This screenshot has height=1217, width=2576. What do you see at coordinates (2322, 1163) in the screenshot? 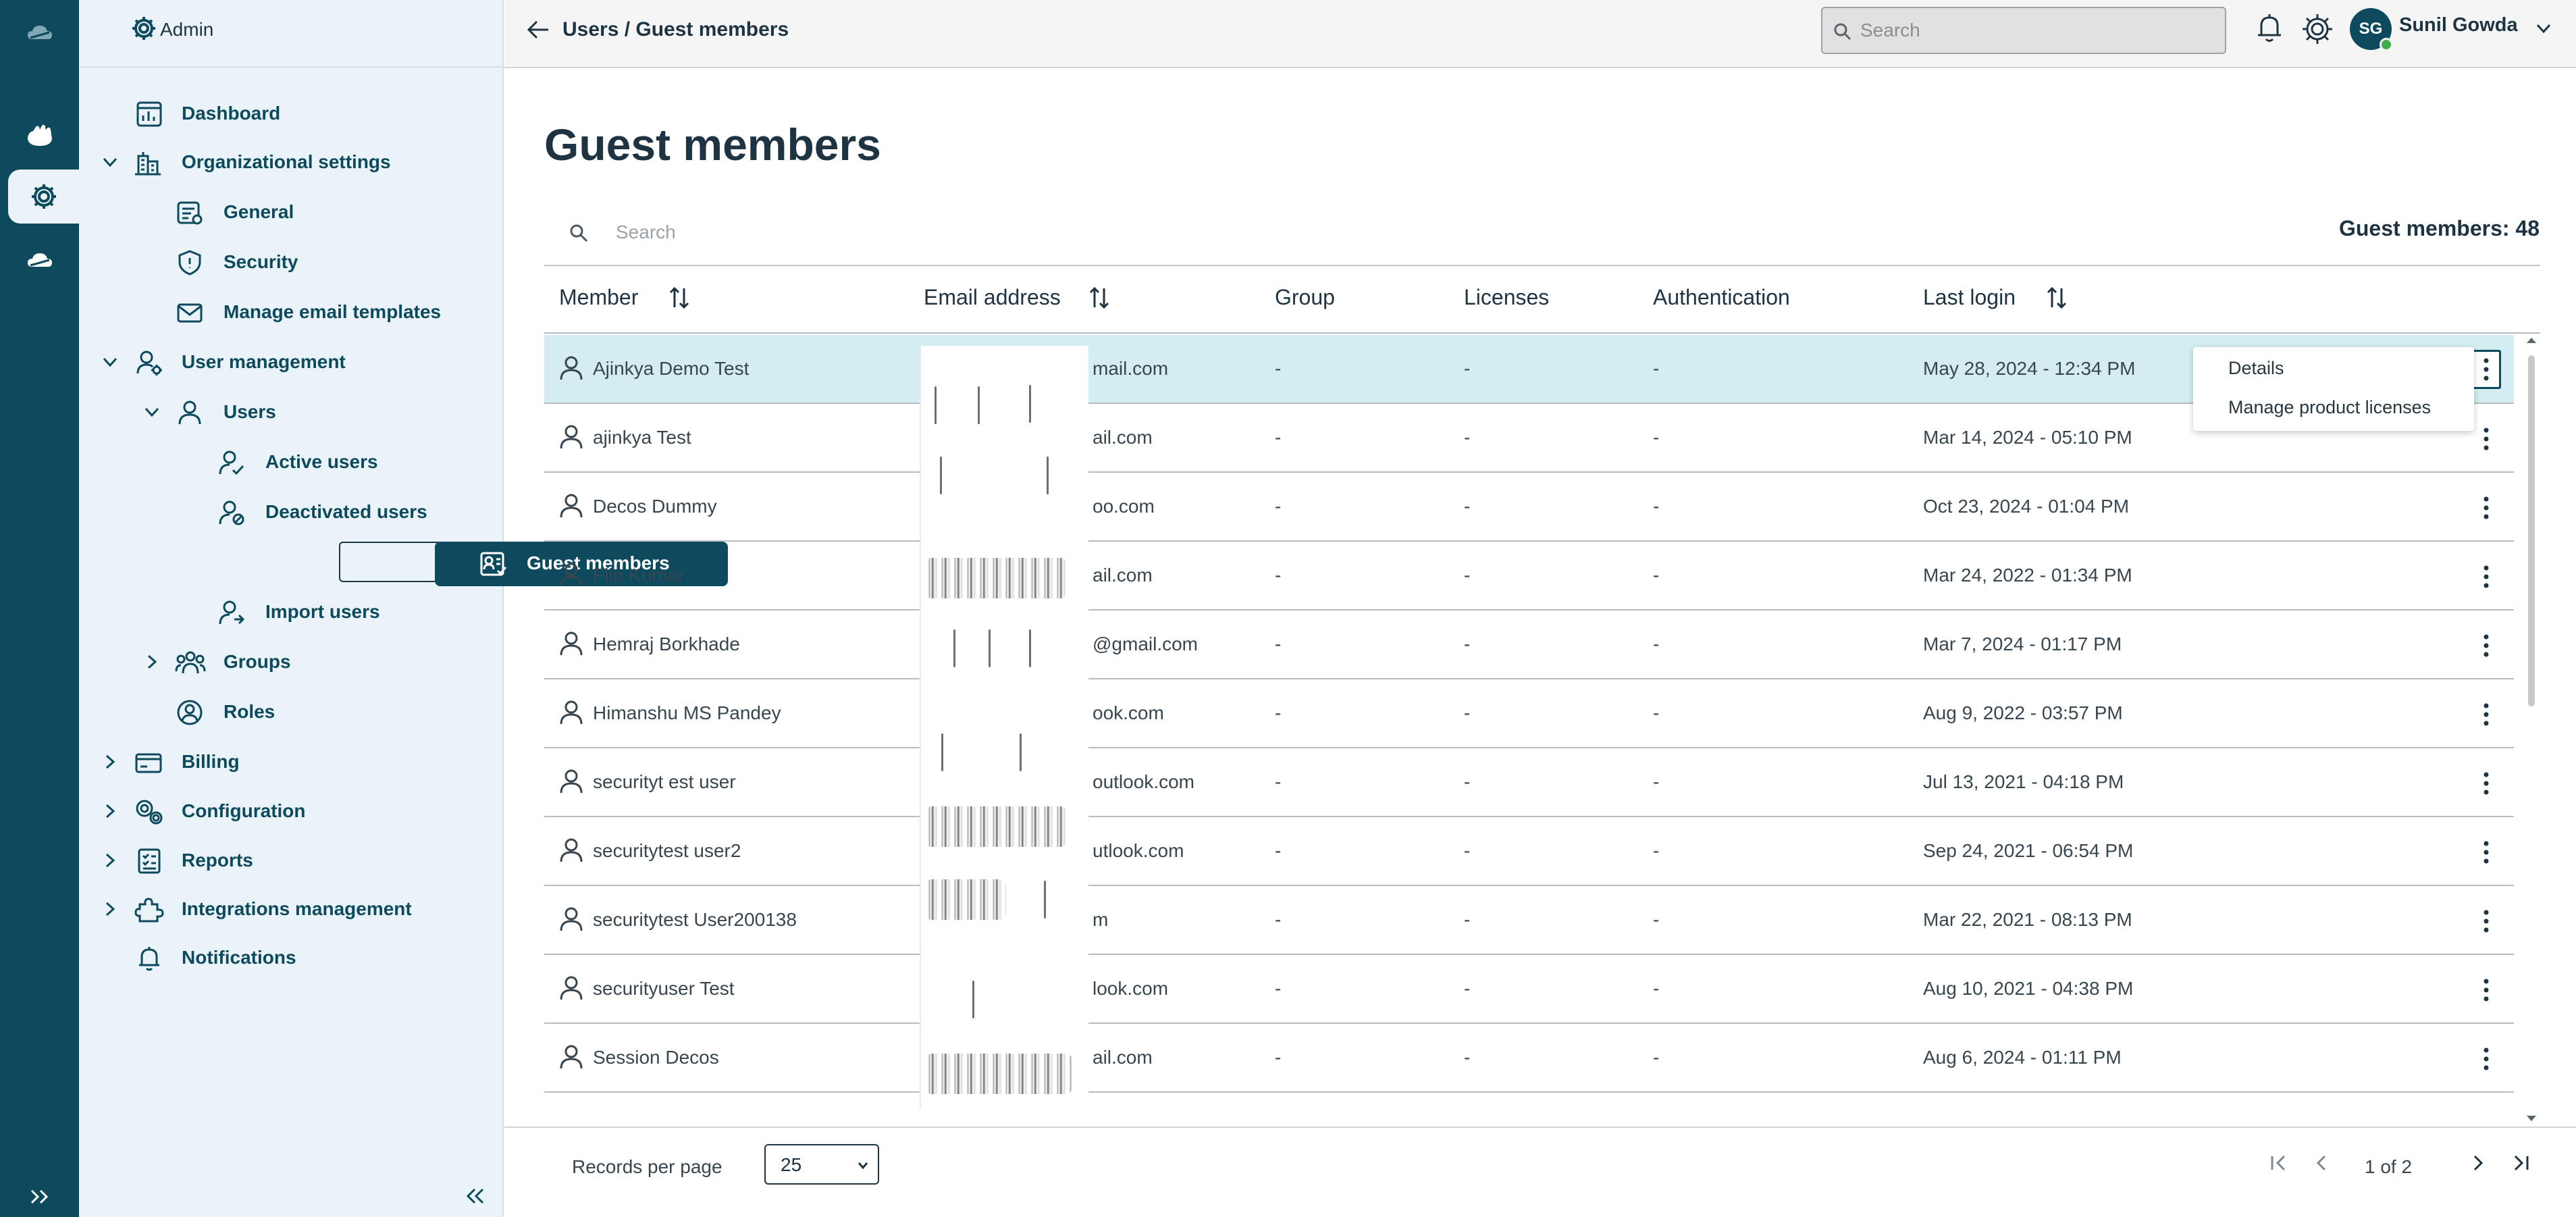
I see `previous-page-icon` at bounding box center [2322, 1163].